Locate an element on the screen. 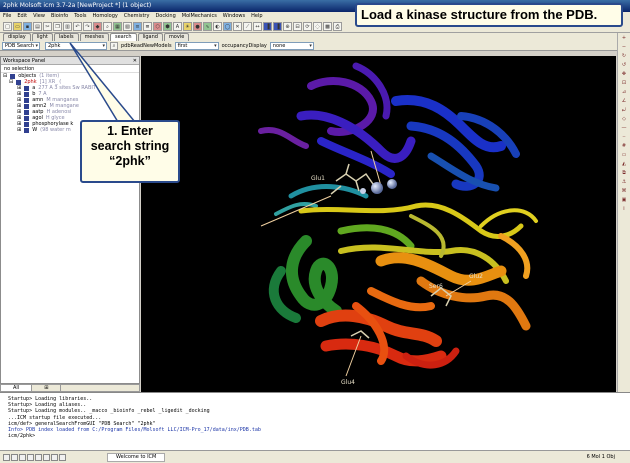 This screenshot has width=630, height=463. tab-labels: labels is located at coordinates (66, 37).